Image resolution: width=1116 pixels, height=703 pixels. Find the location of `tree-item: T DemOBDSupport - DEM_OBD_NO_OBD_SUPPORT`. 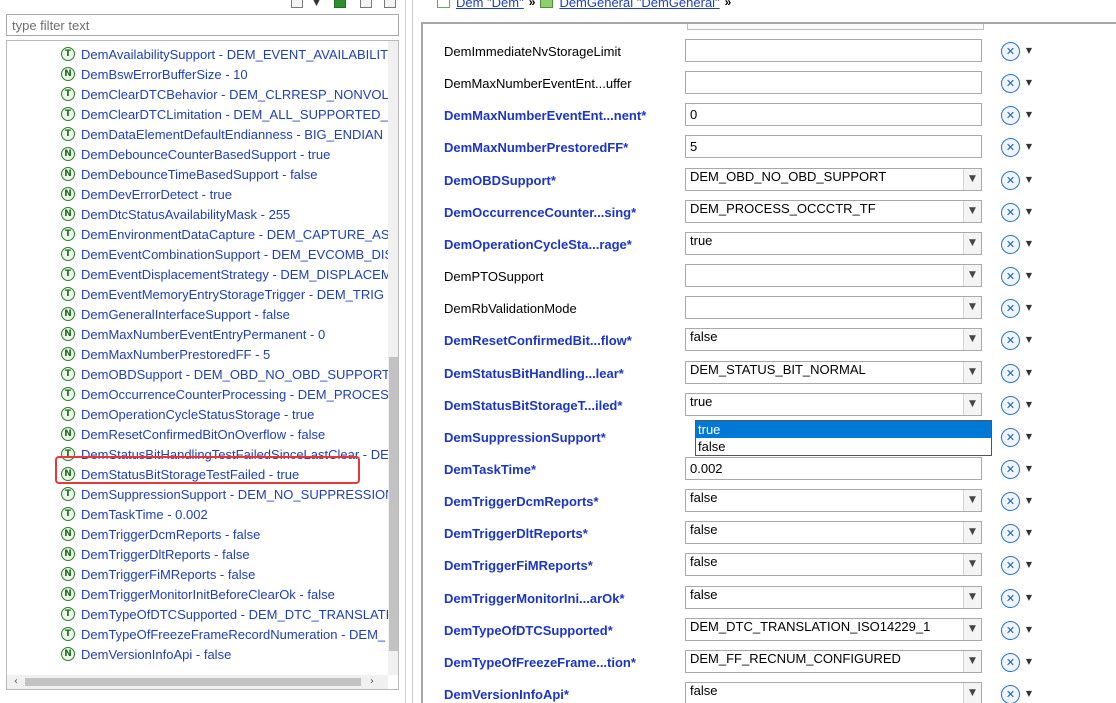

tree-item: T DemOBDSupport - DEM_OBD_NO_OBD_SUPPORT is located at coordinates (225, 374).